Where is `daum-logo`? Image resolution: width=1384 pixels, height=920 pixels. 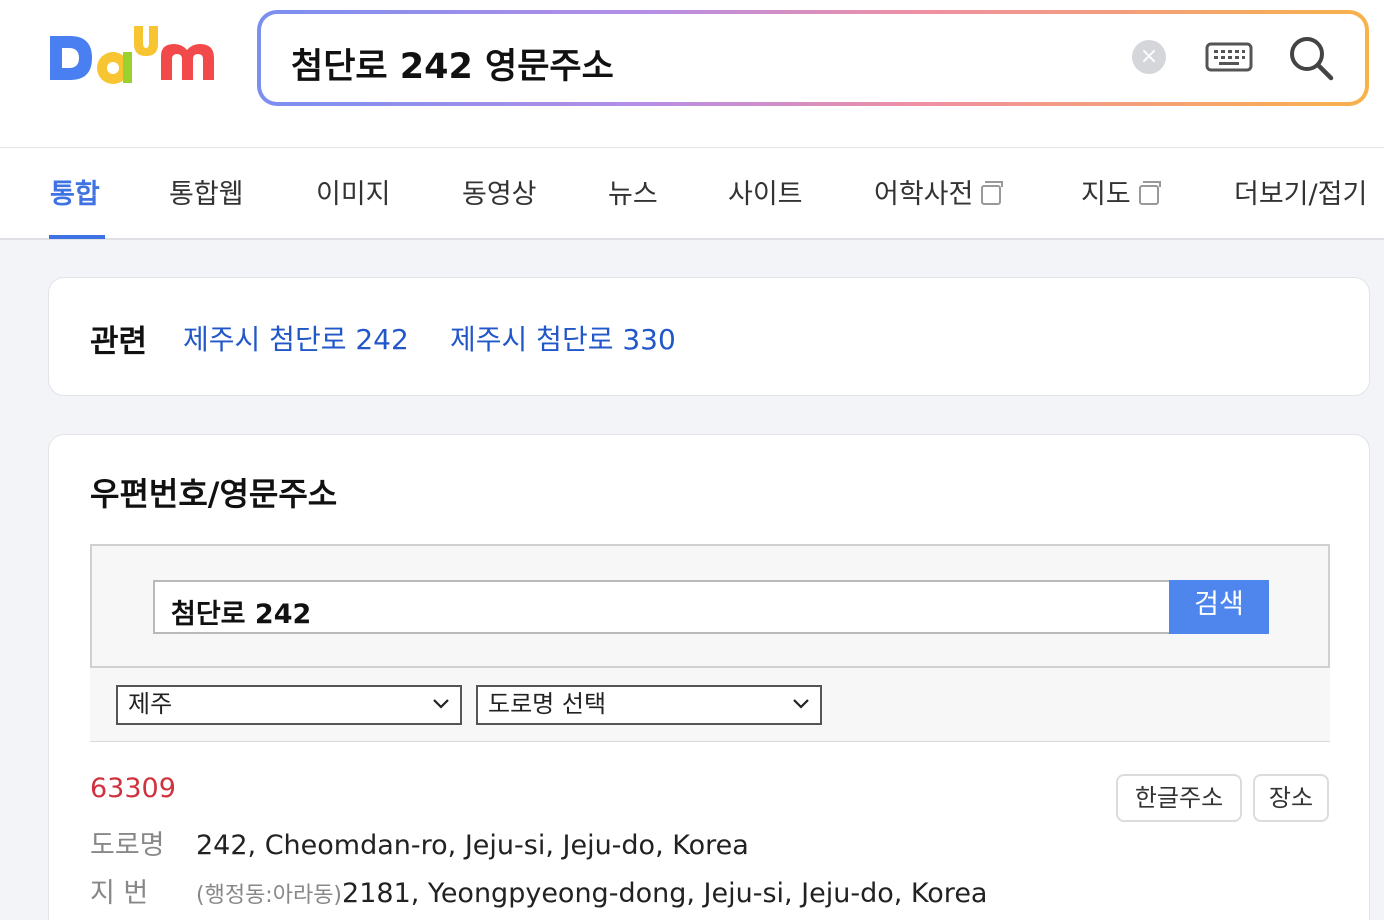
daum-logo is located at coordinates (134, 59).